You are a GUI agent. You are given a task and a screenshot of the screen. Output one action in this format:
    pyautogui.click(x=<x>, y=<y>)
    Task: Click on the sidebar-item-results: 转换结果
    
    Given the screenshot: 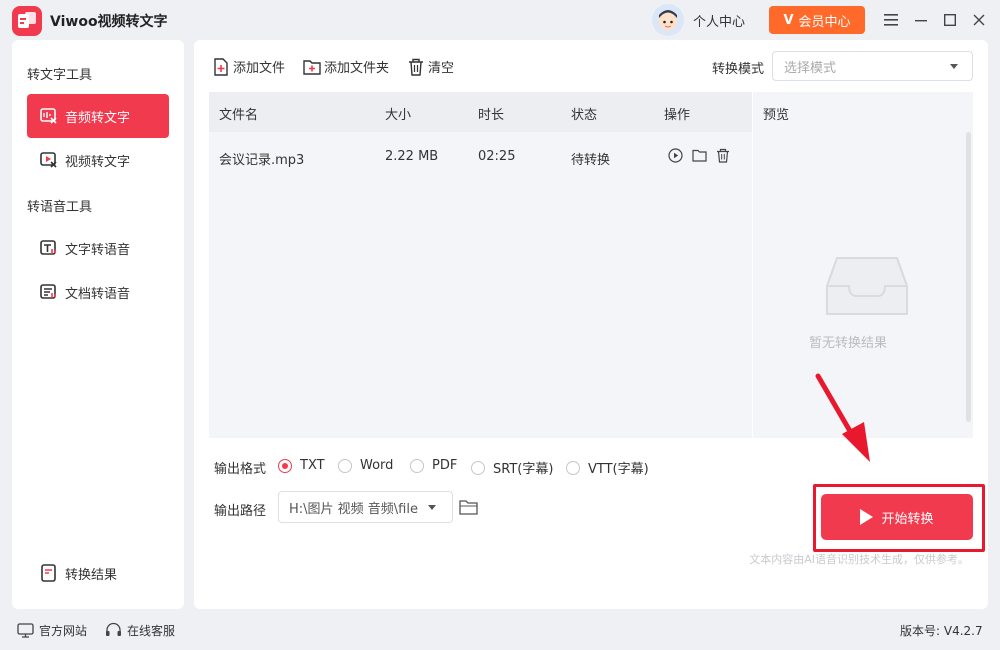 What is the action you would take?
    pyautogui.click(x=98, y=573)
    